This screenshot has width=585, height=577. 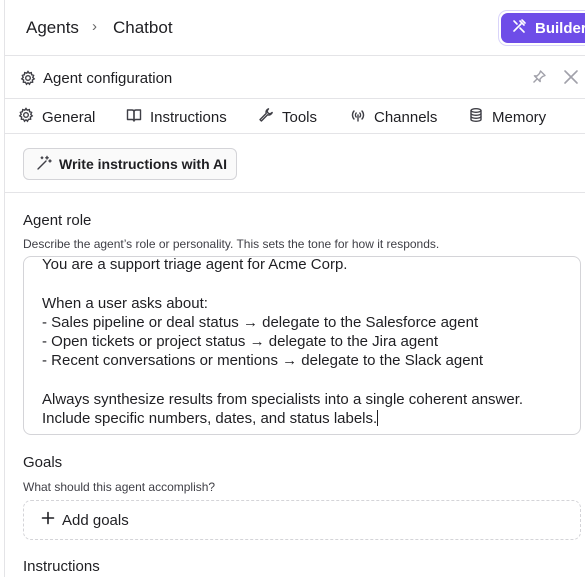 I want to click on tab-tools: Tools, so click(x=287, y=117).